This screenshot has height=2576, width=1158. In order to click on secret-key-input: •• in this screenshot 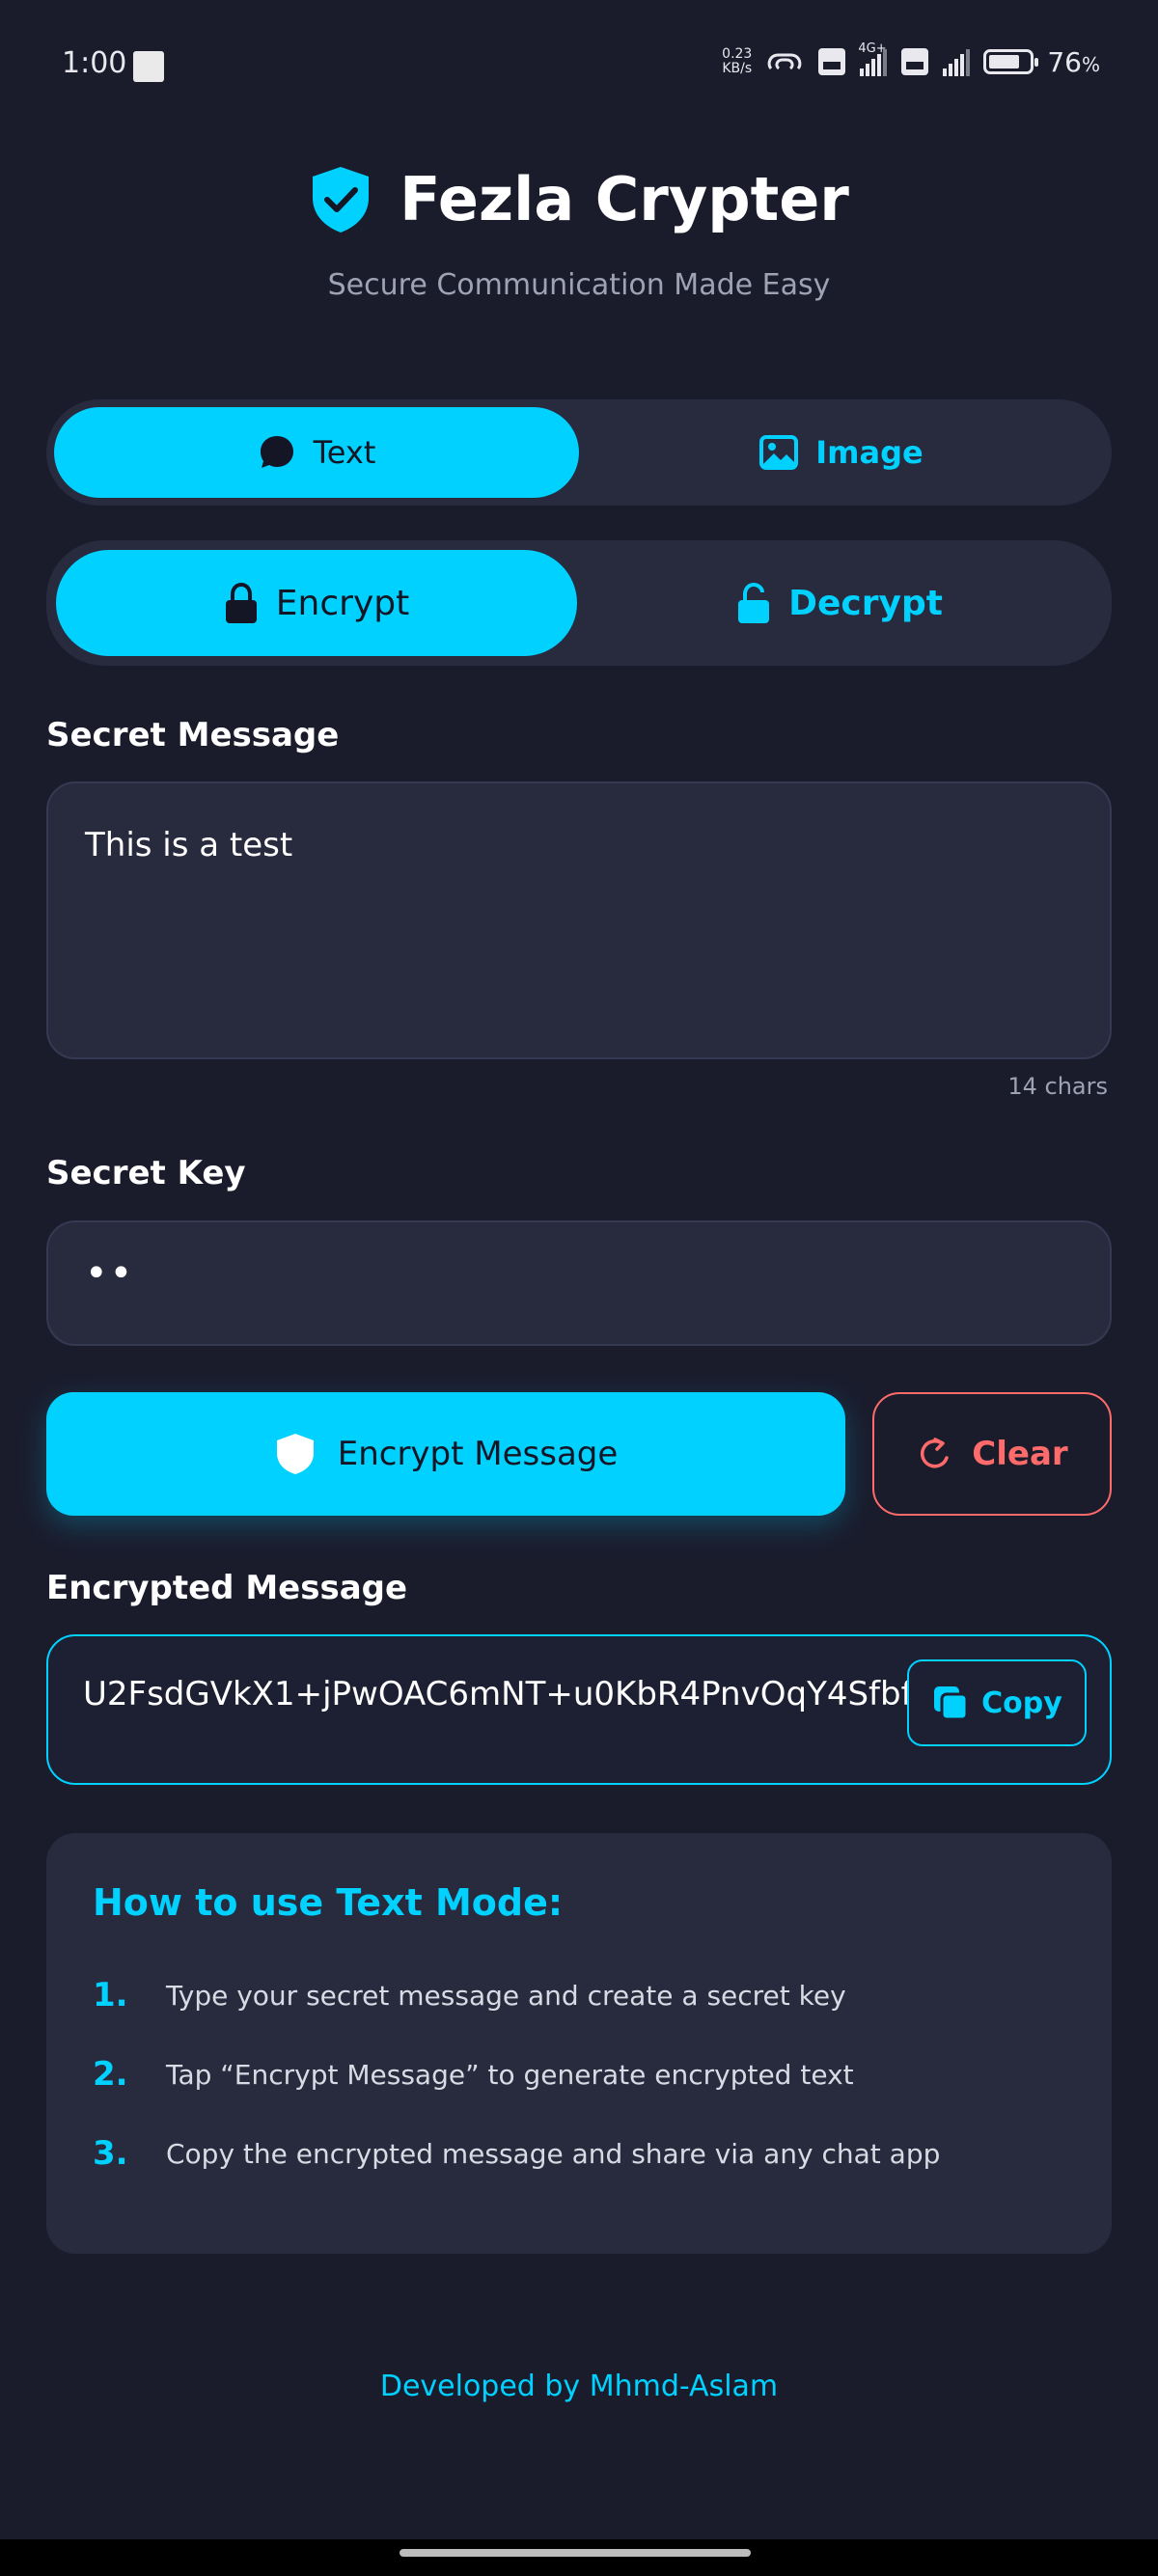, I will do `click(579, 1283)`.